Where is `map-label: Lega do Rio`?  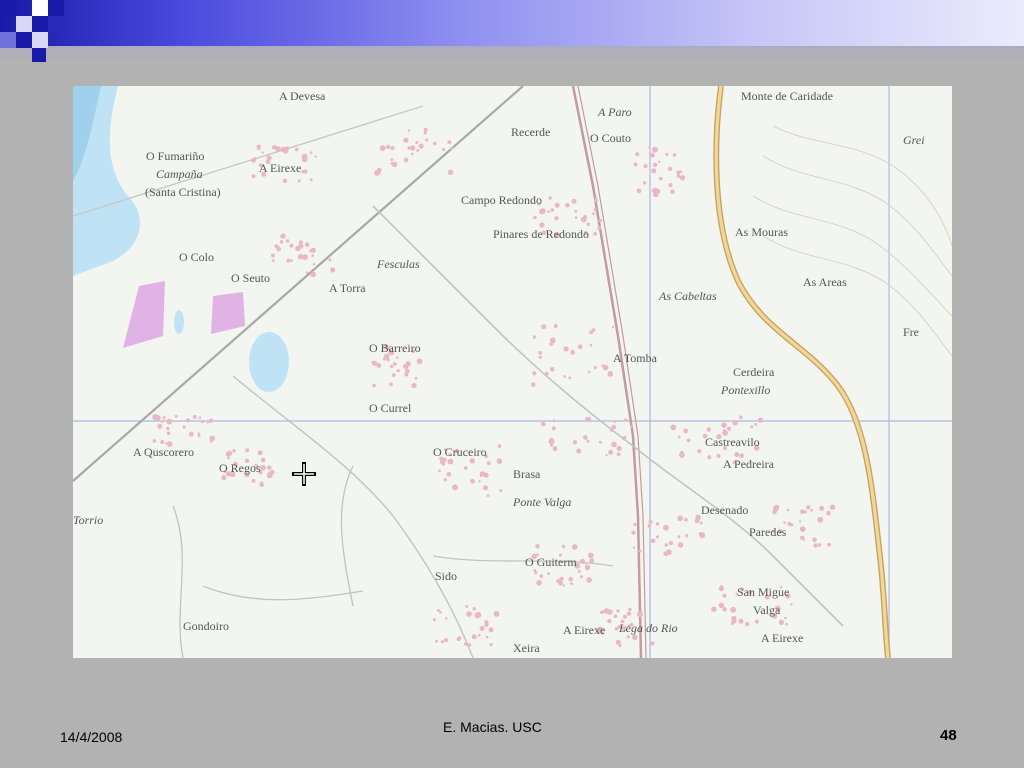
map-label: Lega do Rio is located at coordinates (648, 628).